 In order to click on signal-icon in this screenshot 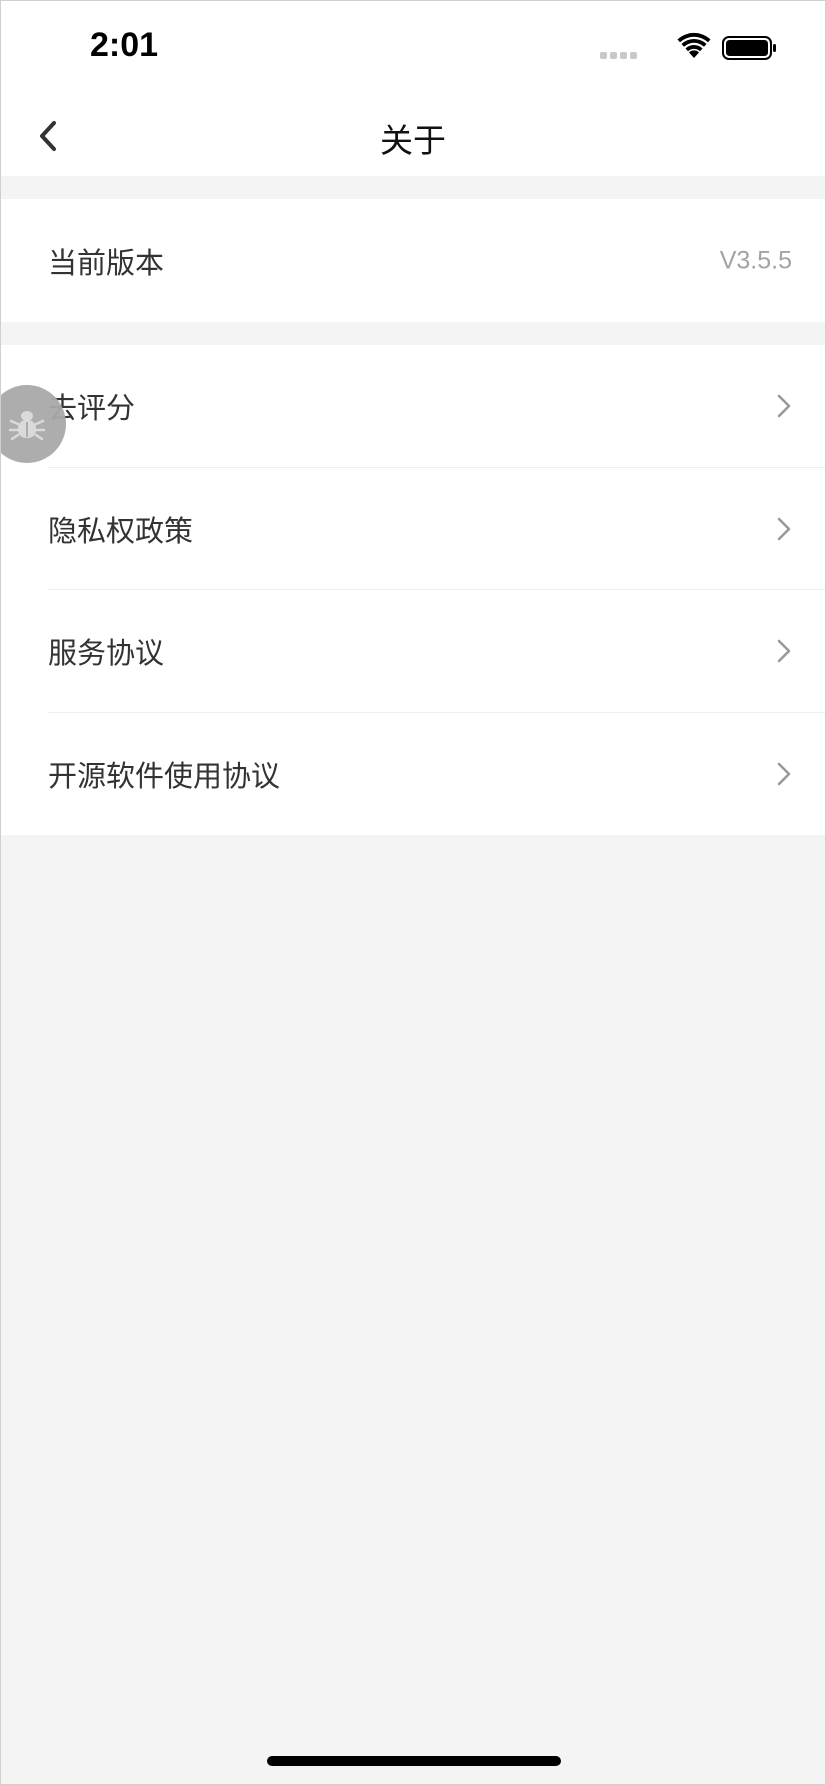, I will do `click(620, 56)`.